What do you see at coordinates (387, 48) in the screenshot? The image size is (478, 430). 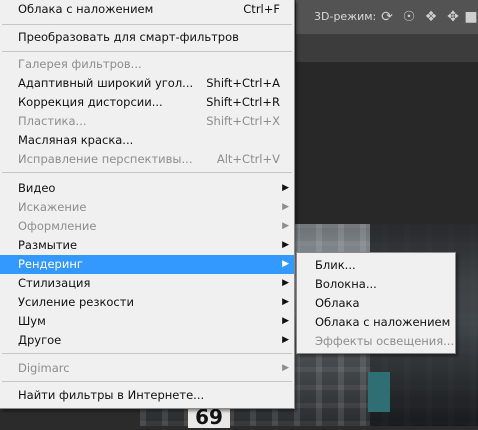 I see `document-tab-bar` at bounding box center [387, 48].